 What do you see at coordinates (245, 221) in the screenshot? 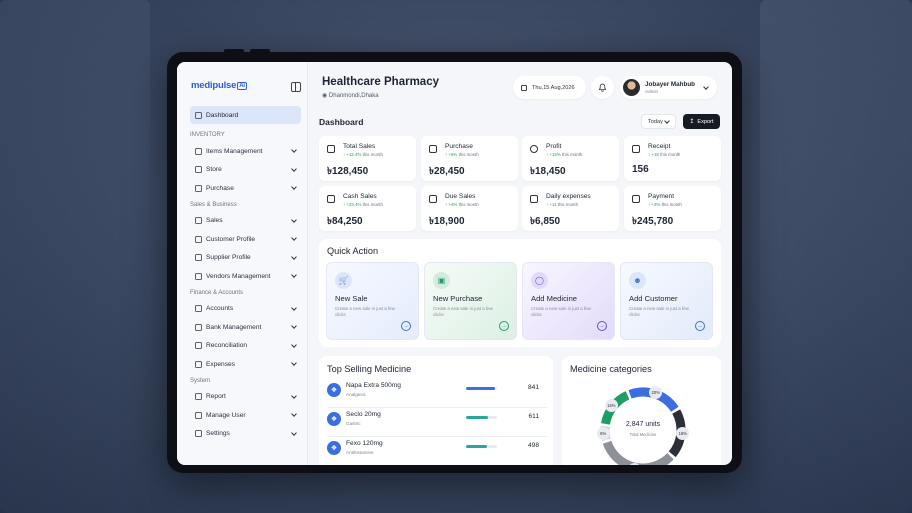
I see `sidebar-item-sales: Sales` at bounding box center [245, 221].